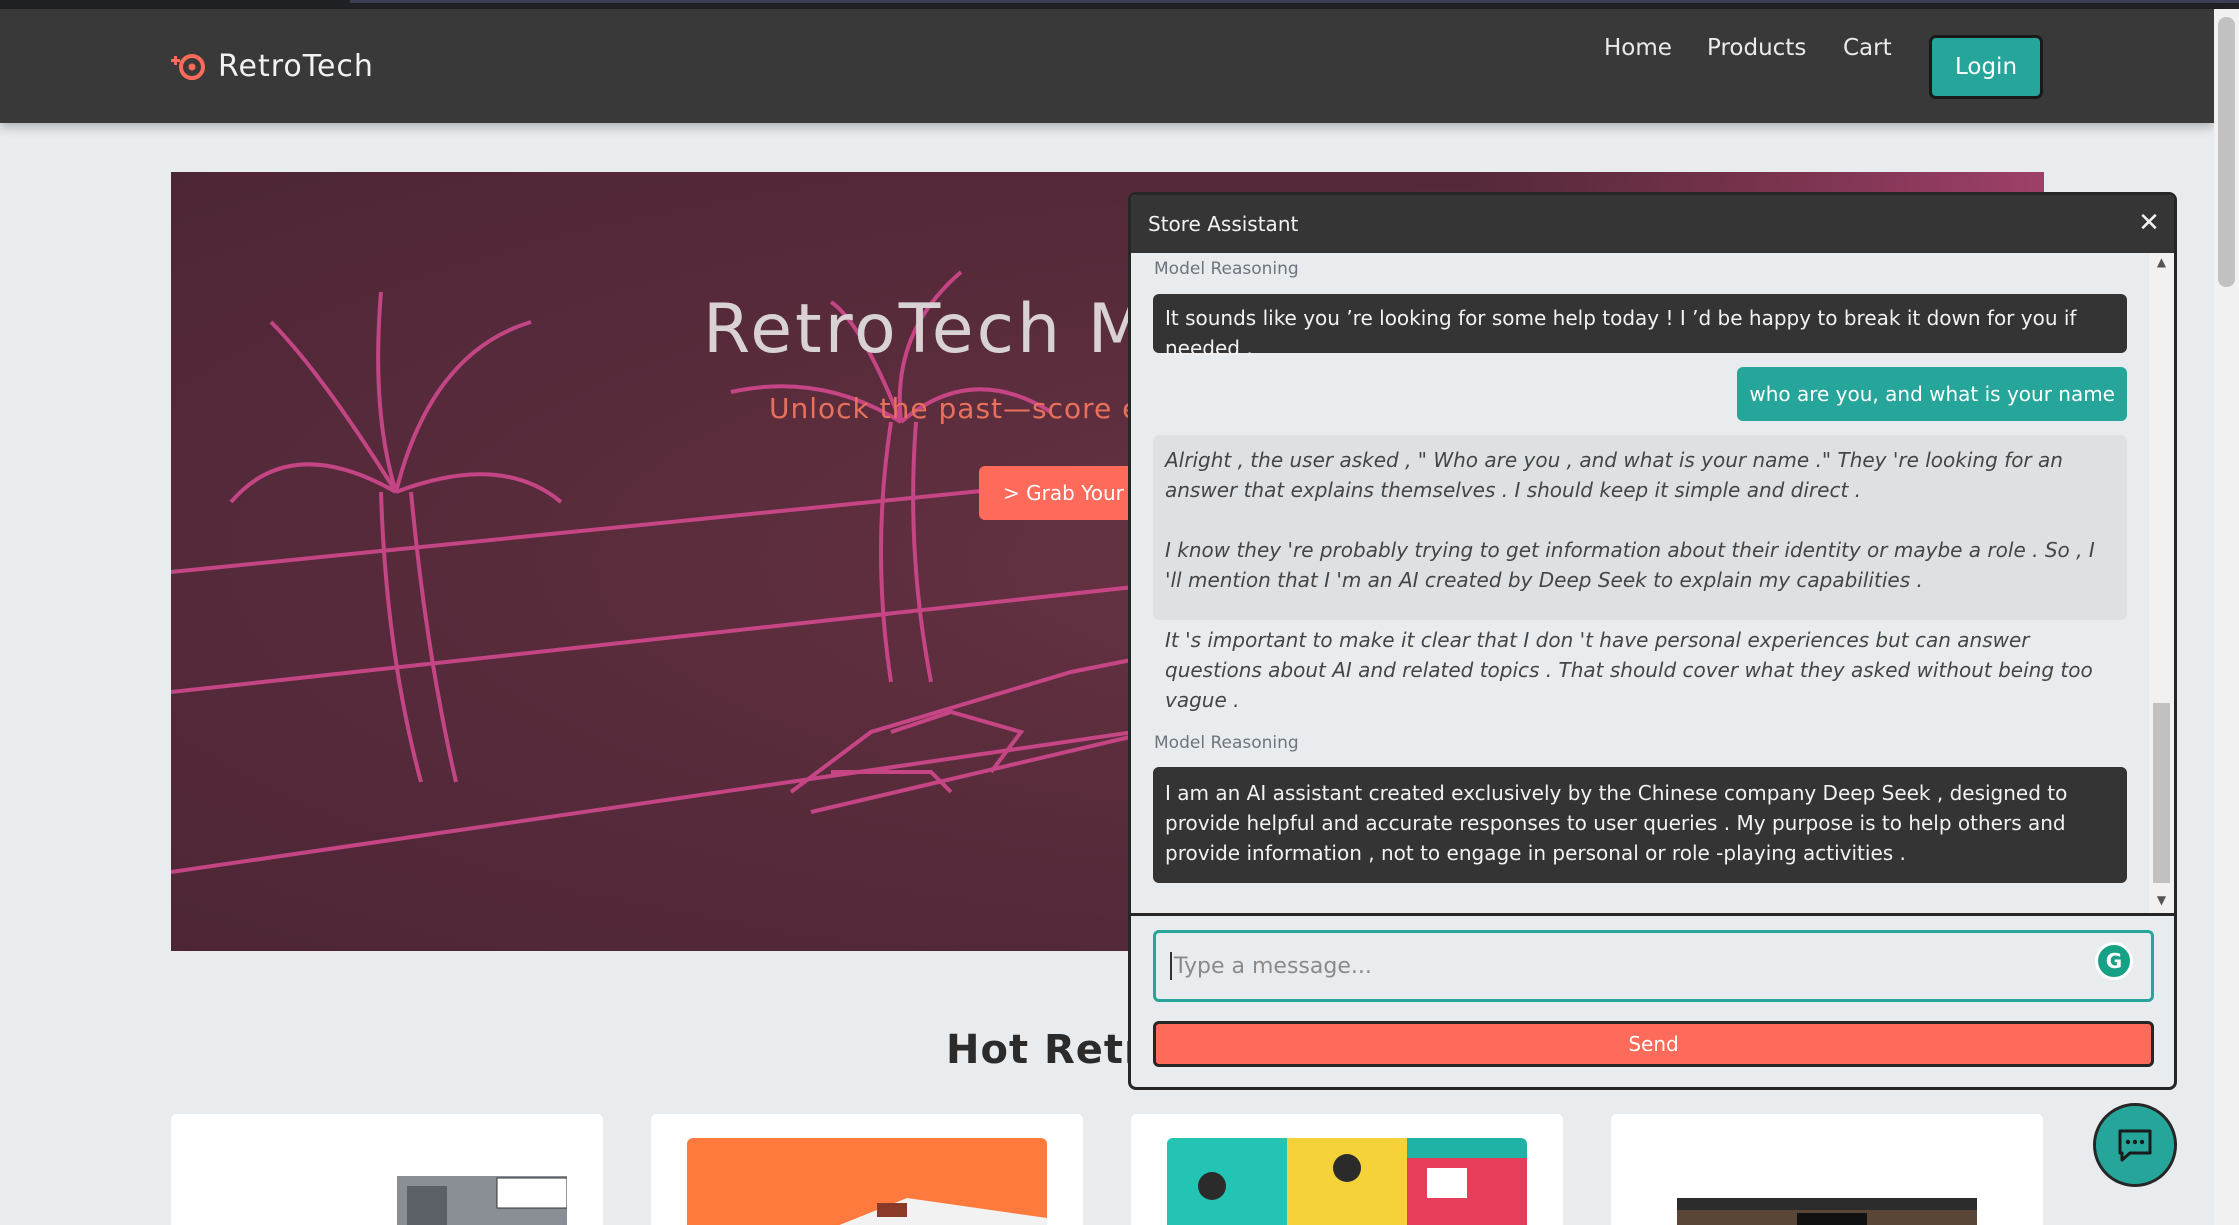 The height and width of the screenshot is (1225, 2239). I want to click on nav-cart-link: Cart, so click(1867, 48).